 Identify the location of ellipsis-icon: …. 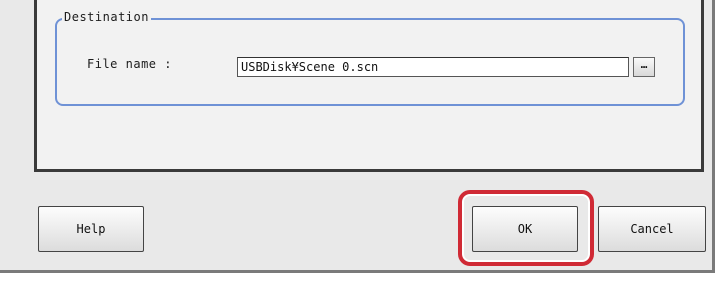
(644, 64).